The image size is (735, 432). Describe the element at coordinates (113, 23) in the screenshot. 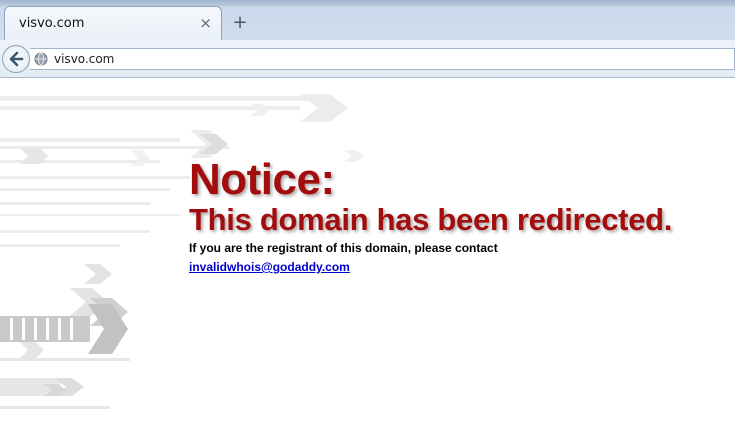

I see `browser-tab: visvo.com ×` at that location.